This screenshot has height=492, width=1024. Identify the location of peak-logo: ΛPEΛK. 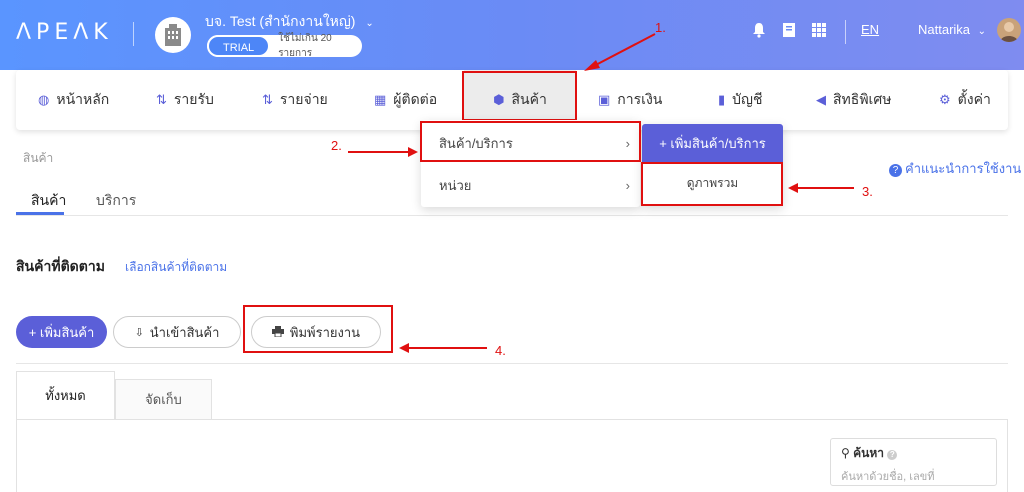
(64, 32).